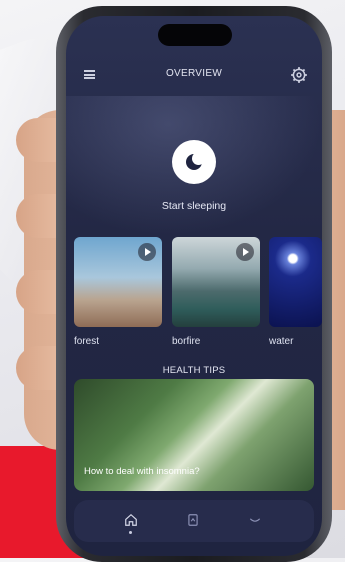  What do you see at coordinates (295, 282) in the screenshot?
I see `sound-card-water` at bounding box center [295, 282].